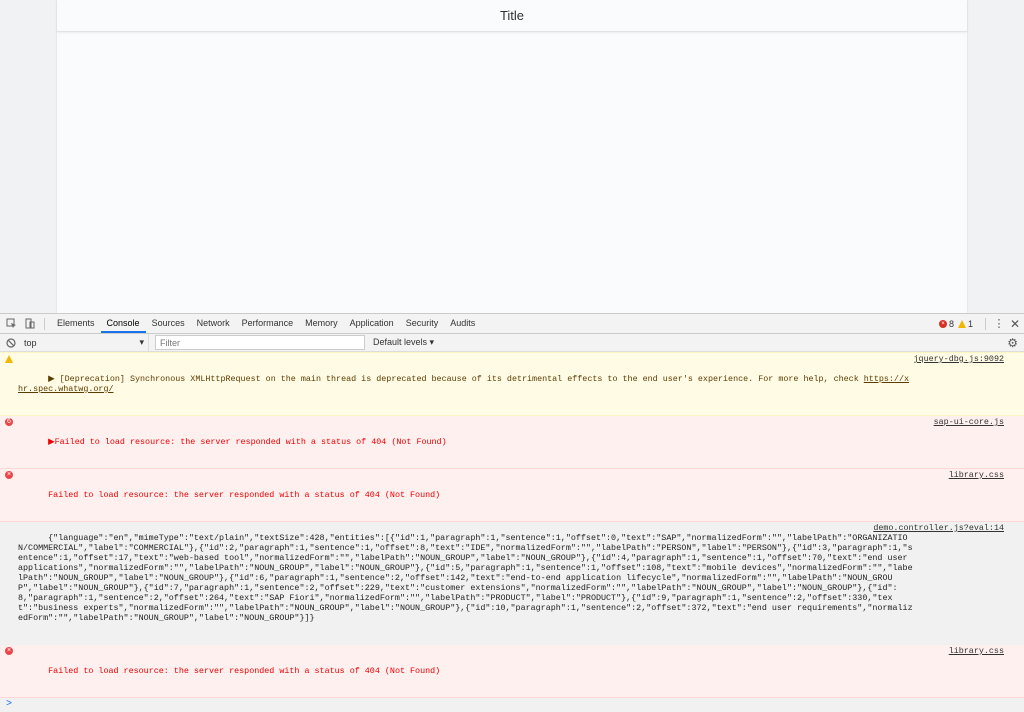  I want to click on error-counter: × 8, so click(946, 323).